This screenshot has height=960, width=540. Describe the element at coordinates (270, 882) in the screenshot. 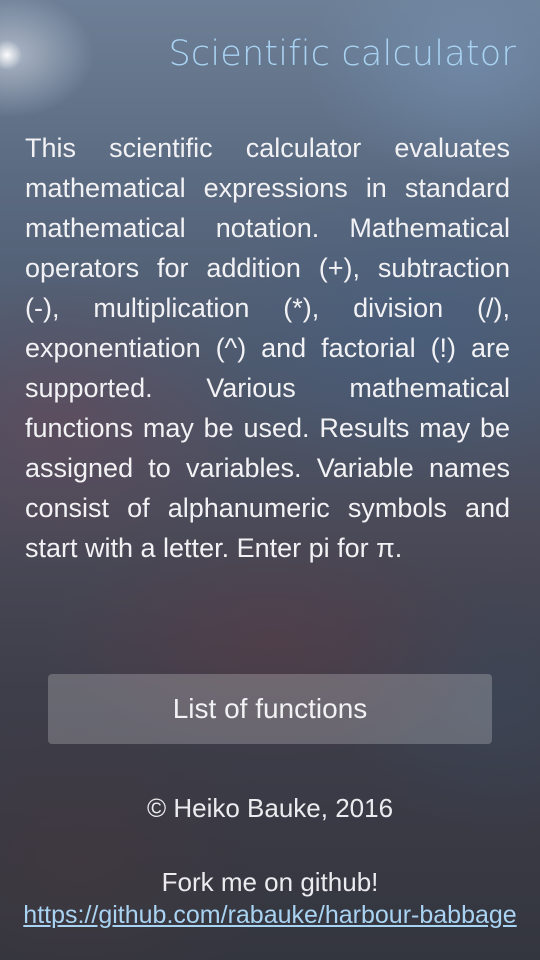

I see `fork-me-text: Fork me on github!` at that location.